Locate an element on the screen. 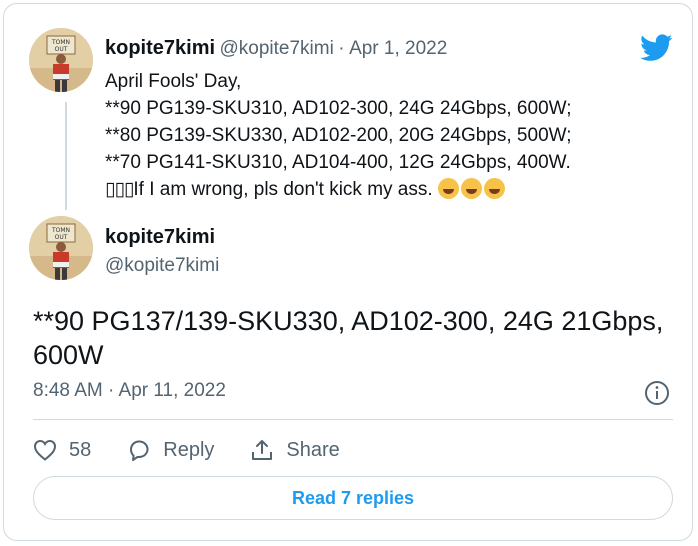  reply-bubble-icon is located at coordinates (139, 450).